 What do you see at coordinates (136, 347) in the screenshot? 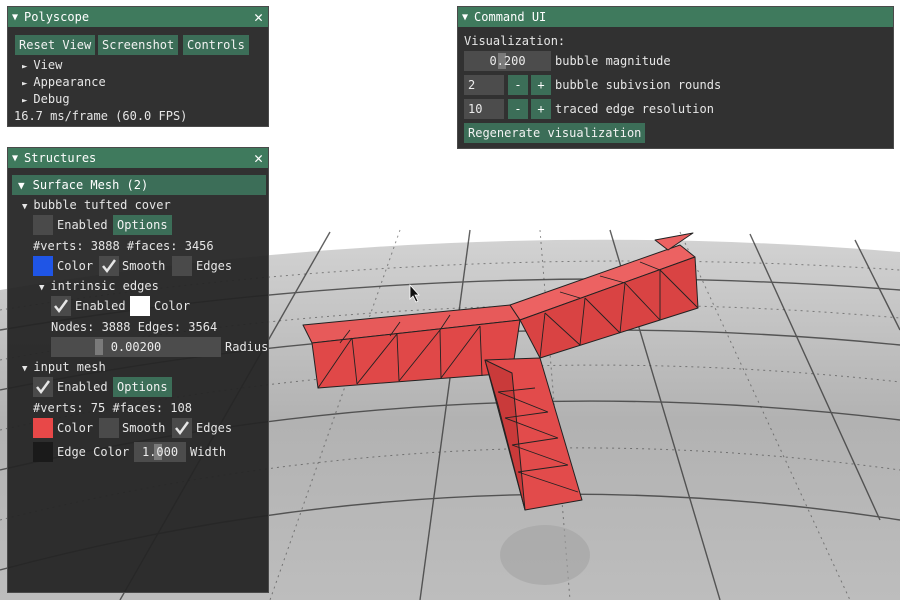
I see `radius-slider: 0.00200` at bounding box center [136, 347].